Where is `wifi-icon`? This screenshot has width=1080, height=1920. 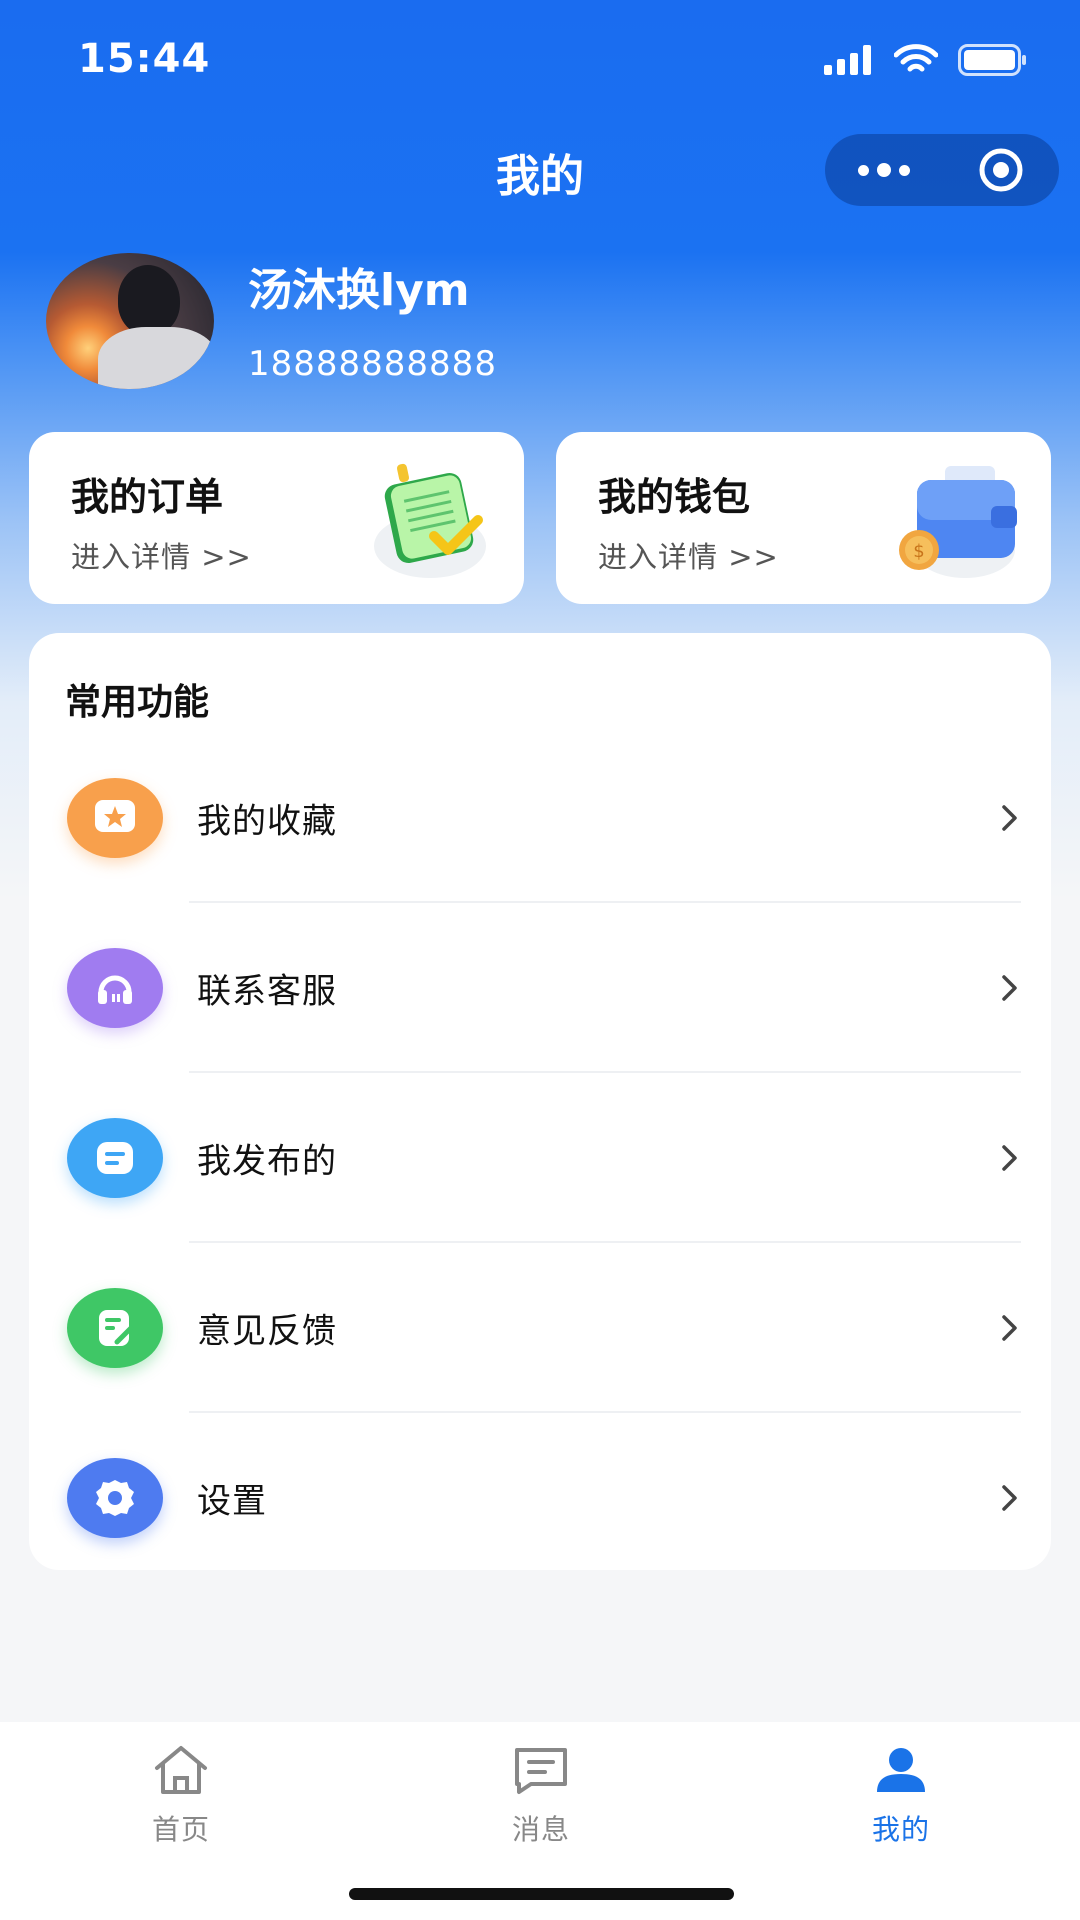 wifi-icon is located at coordinates (916, 58).